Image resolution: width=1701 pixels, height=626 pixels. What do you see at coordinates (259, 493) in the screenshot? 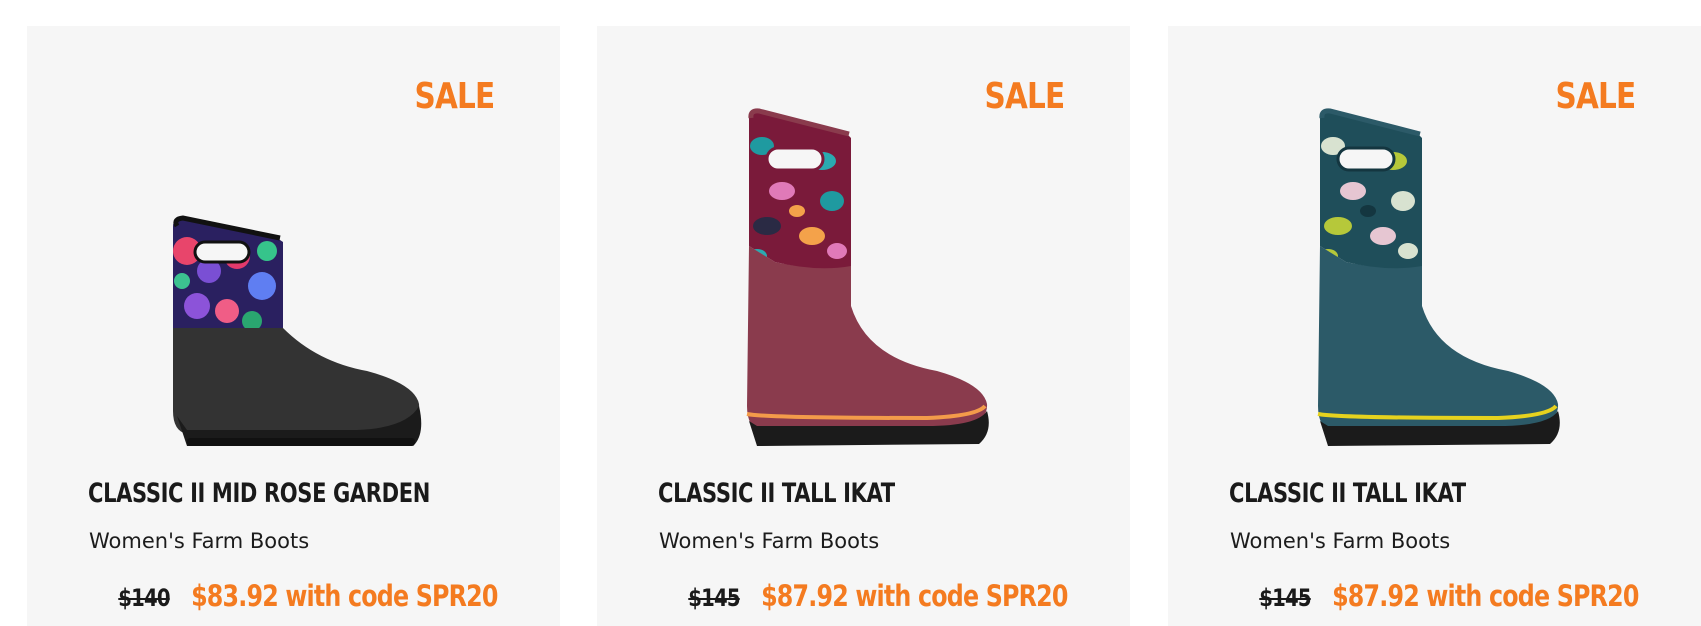
I see `product-title: CLASSIC II MID ROSE GARDEN` at bounding box center [259, 493].